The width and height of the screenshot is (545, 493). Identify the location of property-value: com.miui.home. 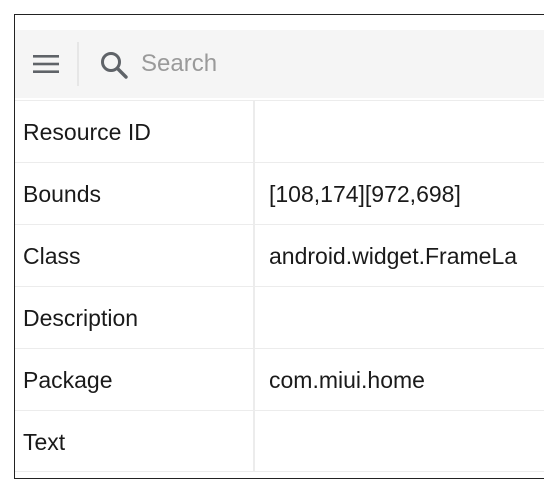
(347, 380).